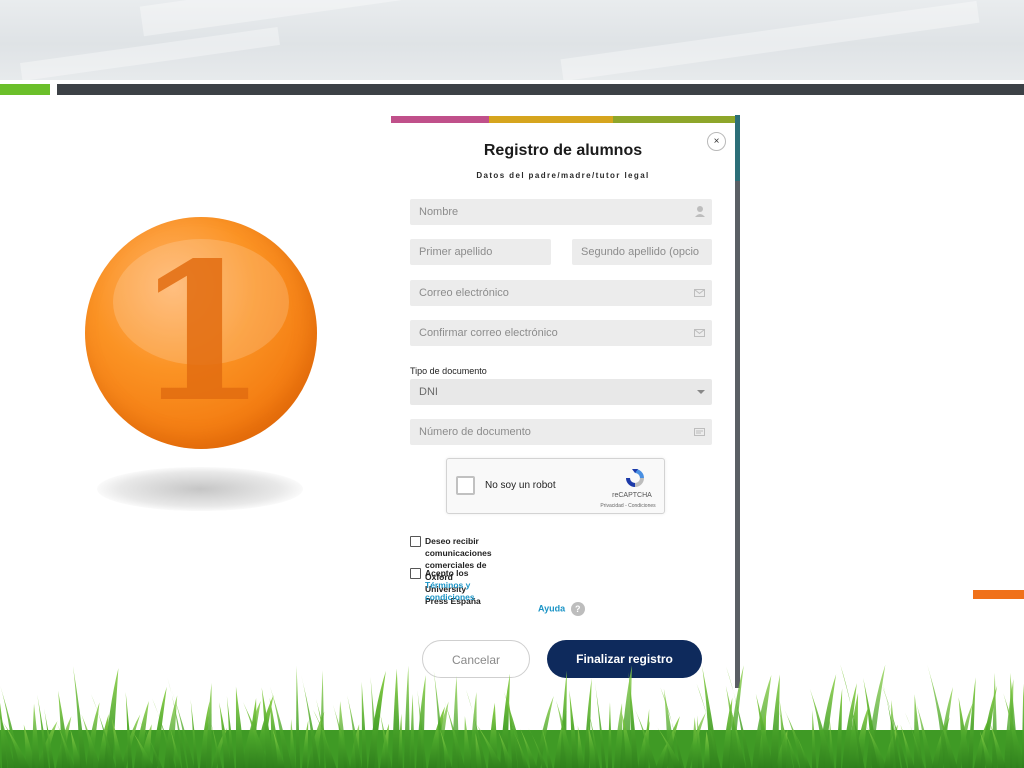 The width and height of the screenshot is (1024, 768). I want to click on recaptcha-label: No soy un robot, so click(520, 485).